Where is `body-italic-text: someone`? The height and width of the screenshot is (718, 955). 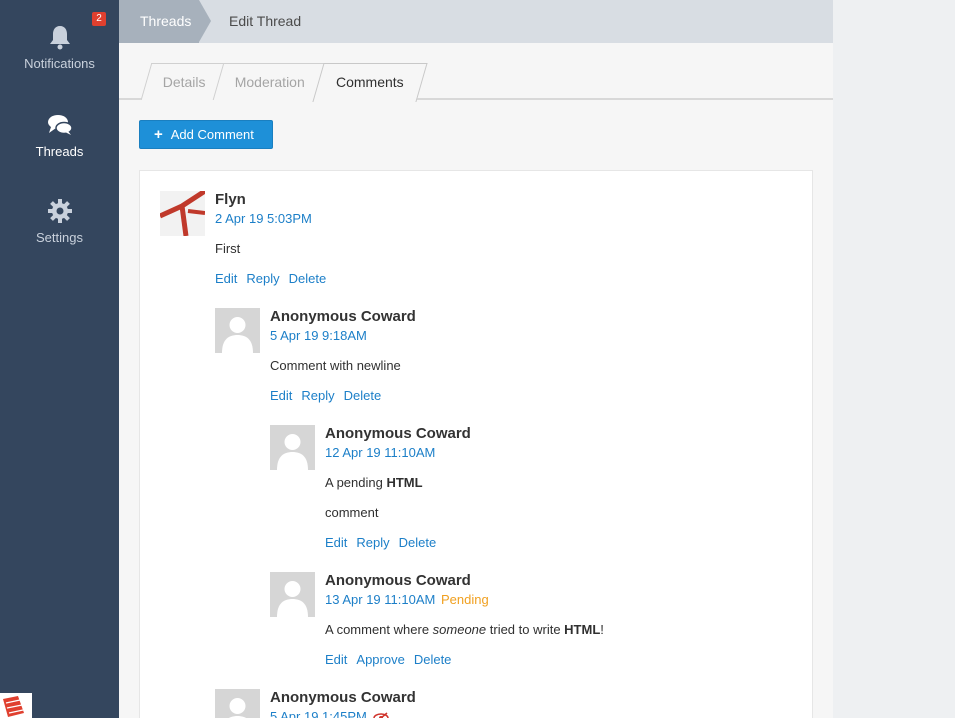
body-italic-text: someone is located at coordinates (459, 629).